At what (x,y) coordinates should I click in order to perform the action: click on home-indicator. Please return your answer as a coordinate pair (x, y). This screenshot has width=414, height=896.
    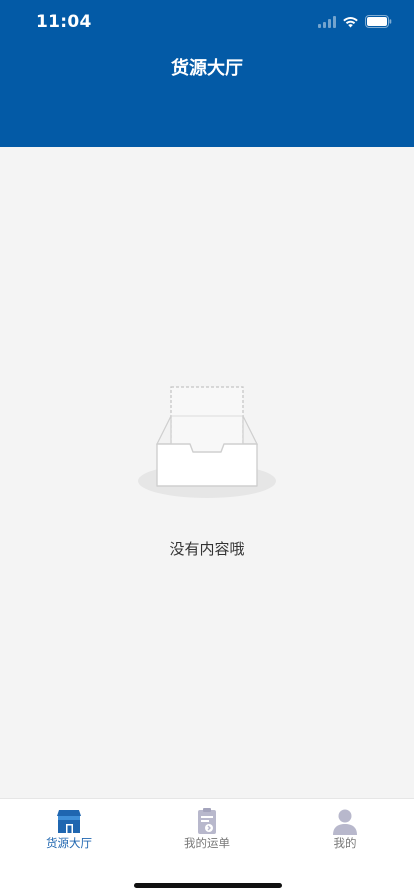
    Looking at the image, I should click on (208, 885).